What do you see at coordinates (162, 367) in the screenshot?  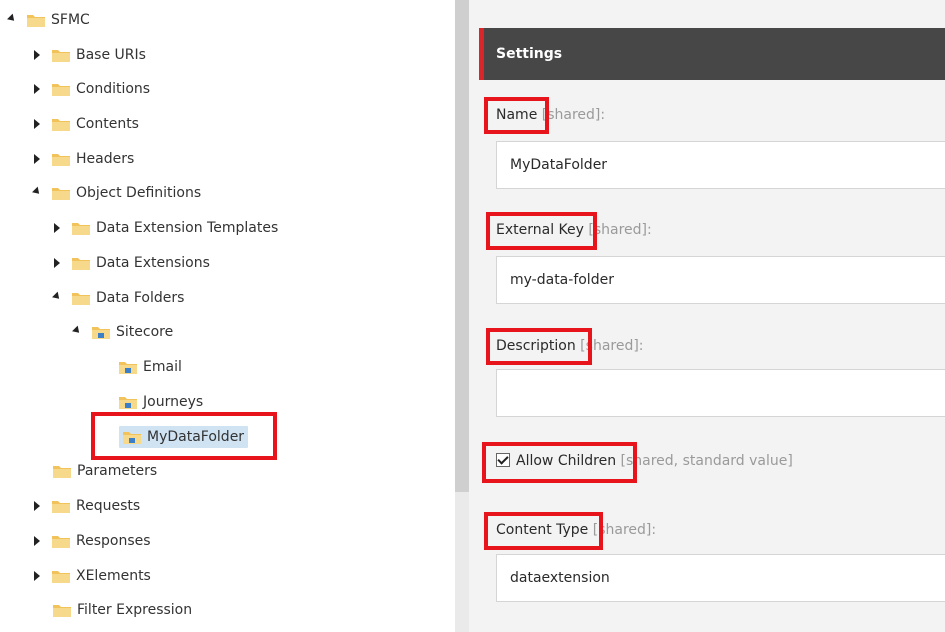 I see `tree-node-label: Email` at bounding box center [162, 367].